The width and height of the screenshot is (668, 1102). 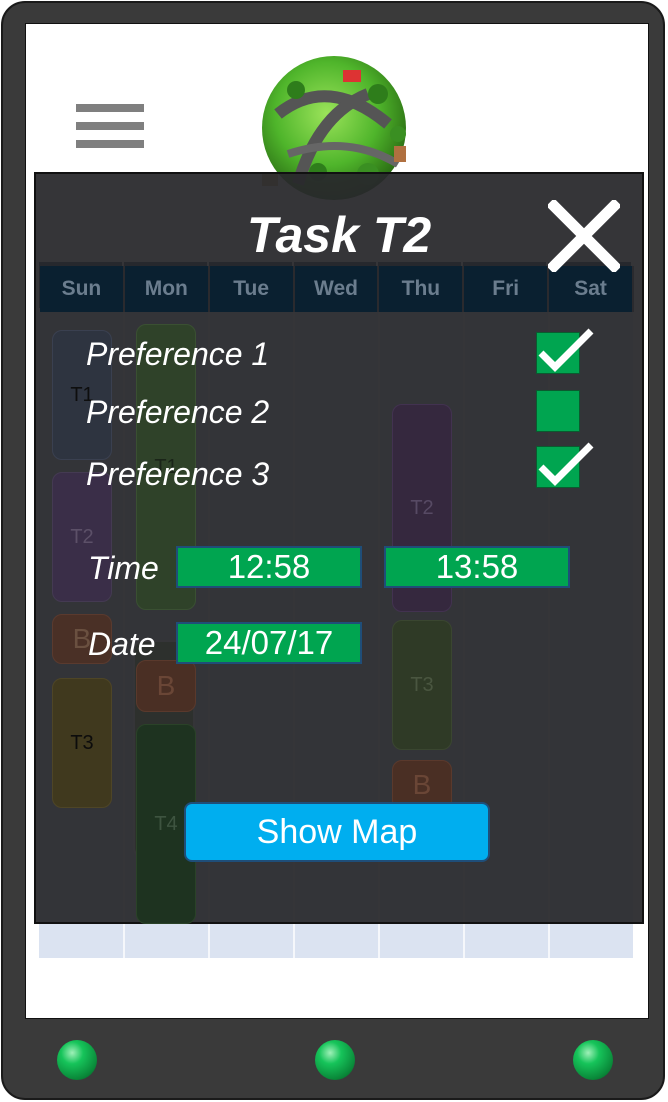 What do you see at coordinates (77, 1060) in the screenshot?
I see `left-hardware-button` at bounding box center [77, 1060].